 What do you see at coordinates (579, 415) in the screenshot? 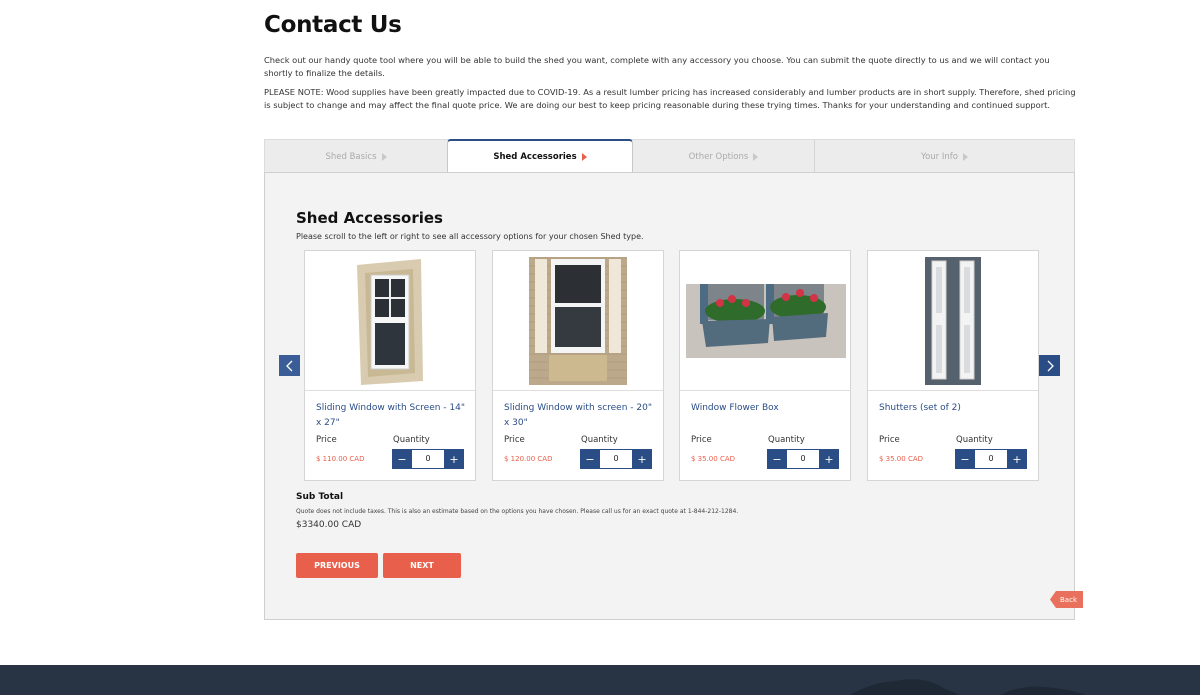
I see `product-name-link: Sliding Window with screen - 20" x 30"` at bounding box center [579, 415].